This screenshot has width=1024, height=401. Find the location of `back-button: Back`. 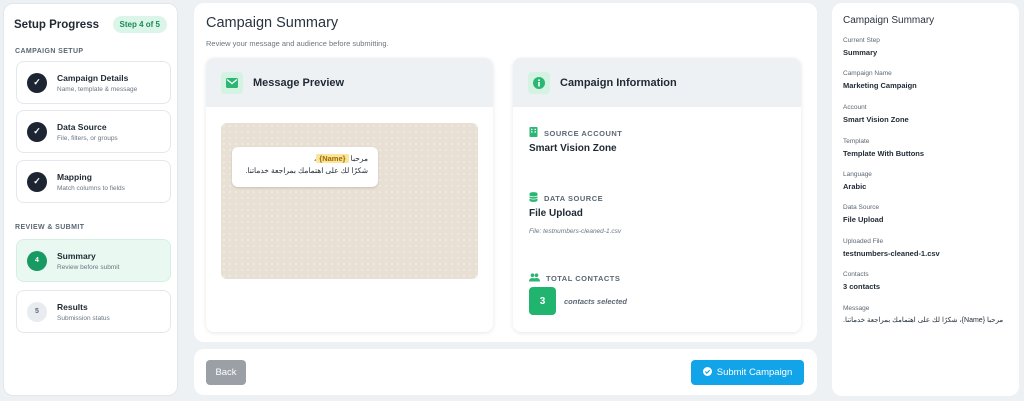

back-button: Back is located at coordinates (226, 372).